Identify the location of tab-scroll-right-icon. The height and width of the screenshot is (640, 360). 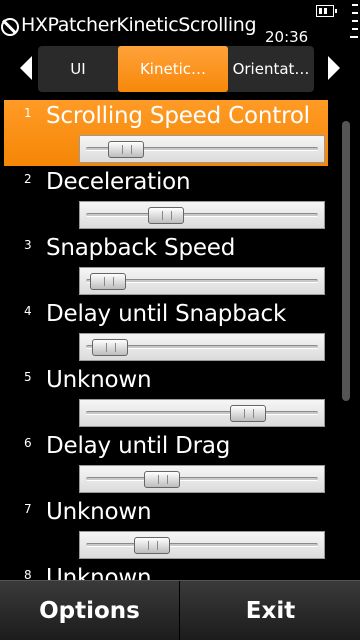
(334, 68).